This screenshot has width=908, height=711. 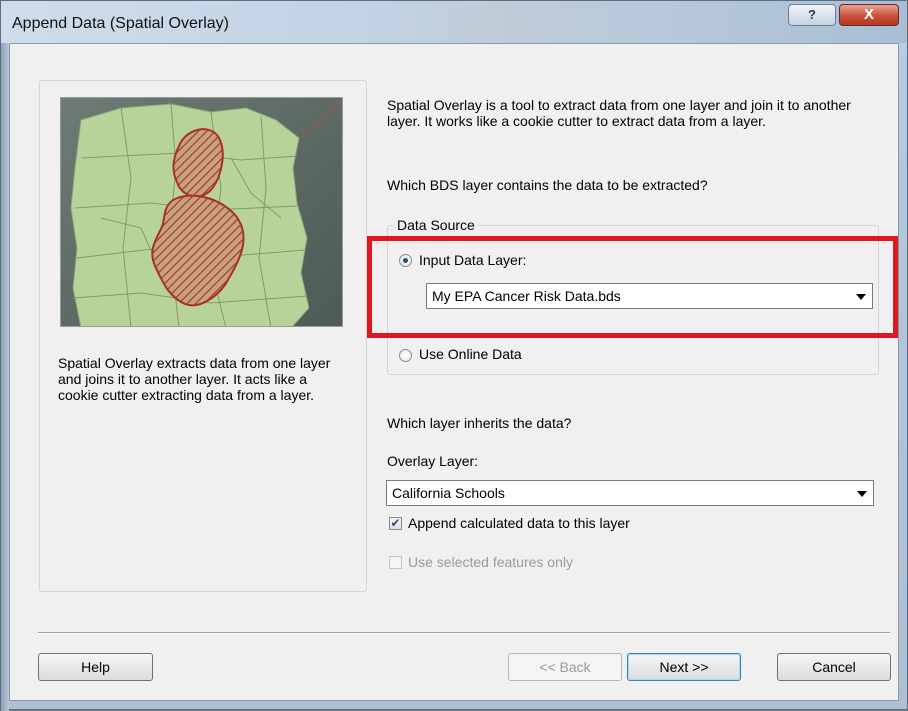 I want to click on back-button: << Back, so click(x=565, y=667).